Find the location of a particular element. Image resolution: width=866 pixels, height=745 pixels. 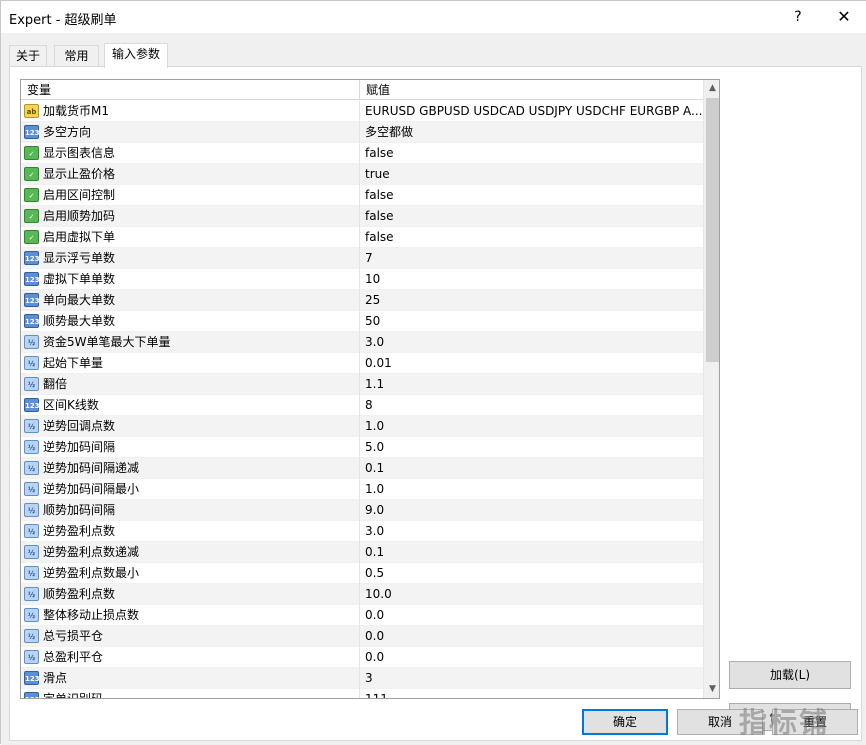

table-row: ½ 逆势盈利点数最小 0.5 is located at coordinates (362, 573).